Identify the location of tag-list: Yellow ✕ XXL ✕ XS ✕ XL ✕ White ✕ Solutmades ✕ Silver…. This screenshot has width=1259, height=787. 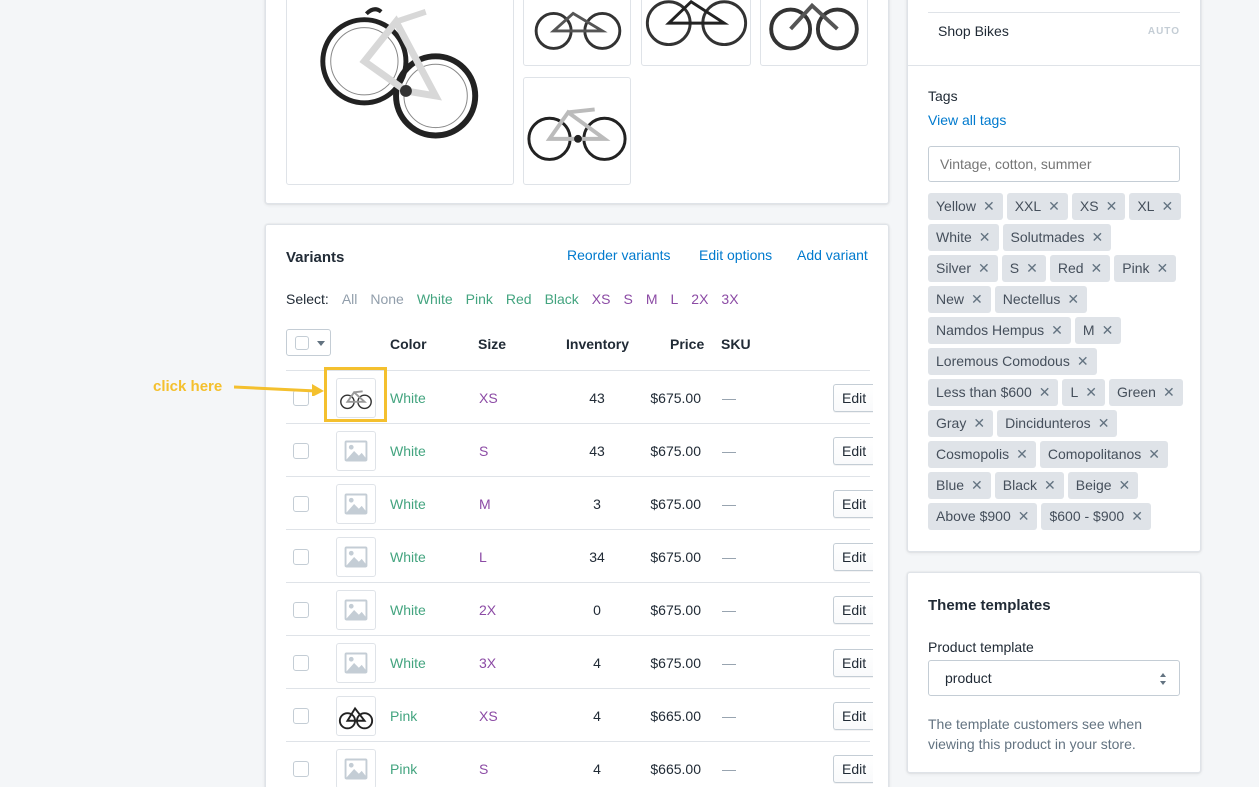
(1058, 363).